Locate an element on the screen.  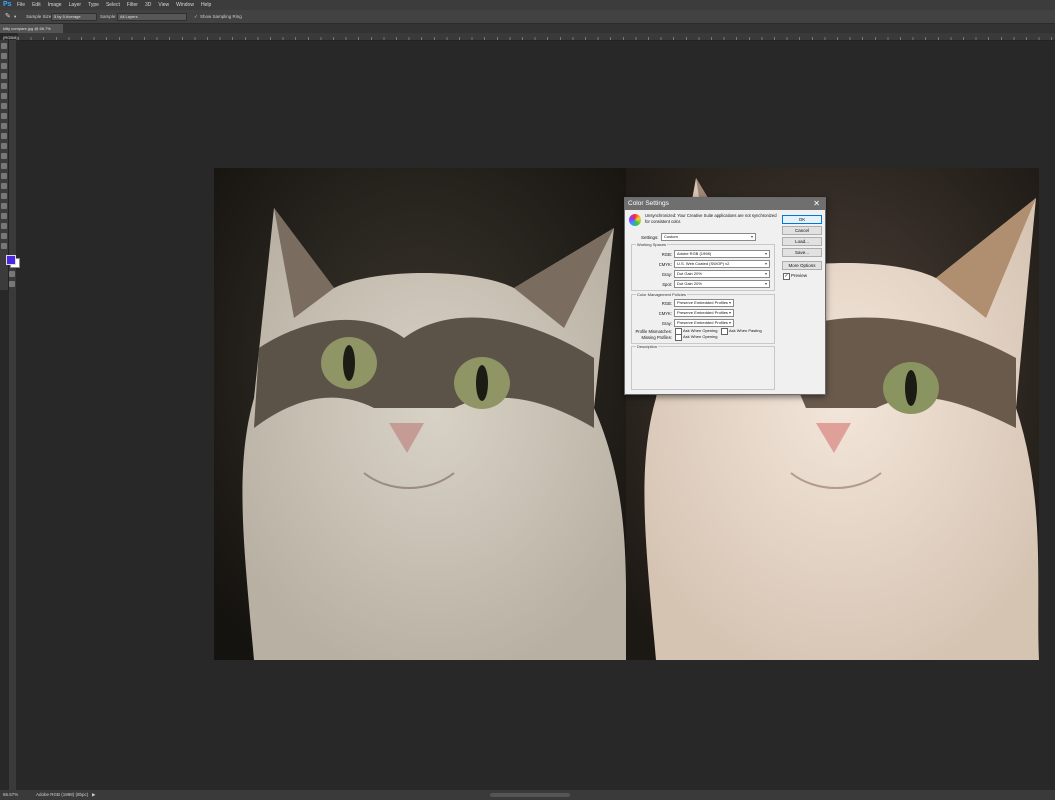
horizontal-ruler is located at coordinates (536, 37).